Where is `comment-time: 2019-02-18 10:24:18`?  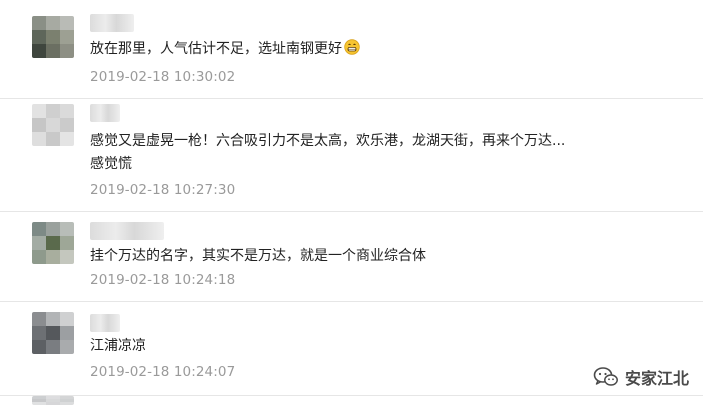 comment-time: 2019-02-18 10:24:18 is located at coordinates (163, 280).